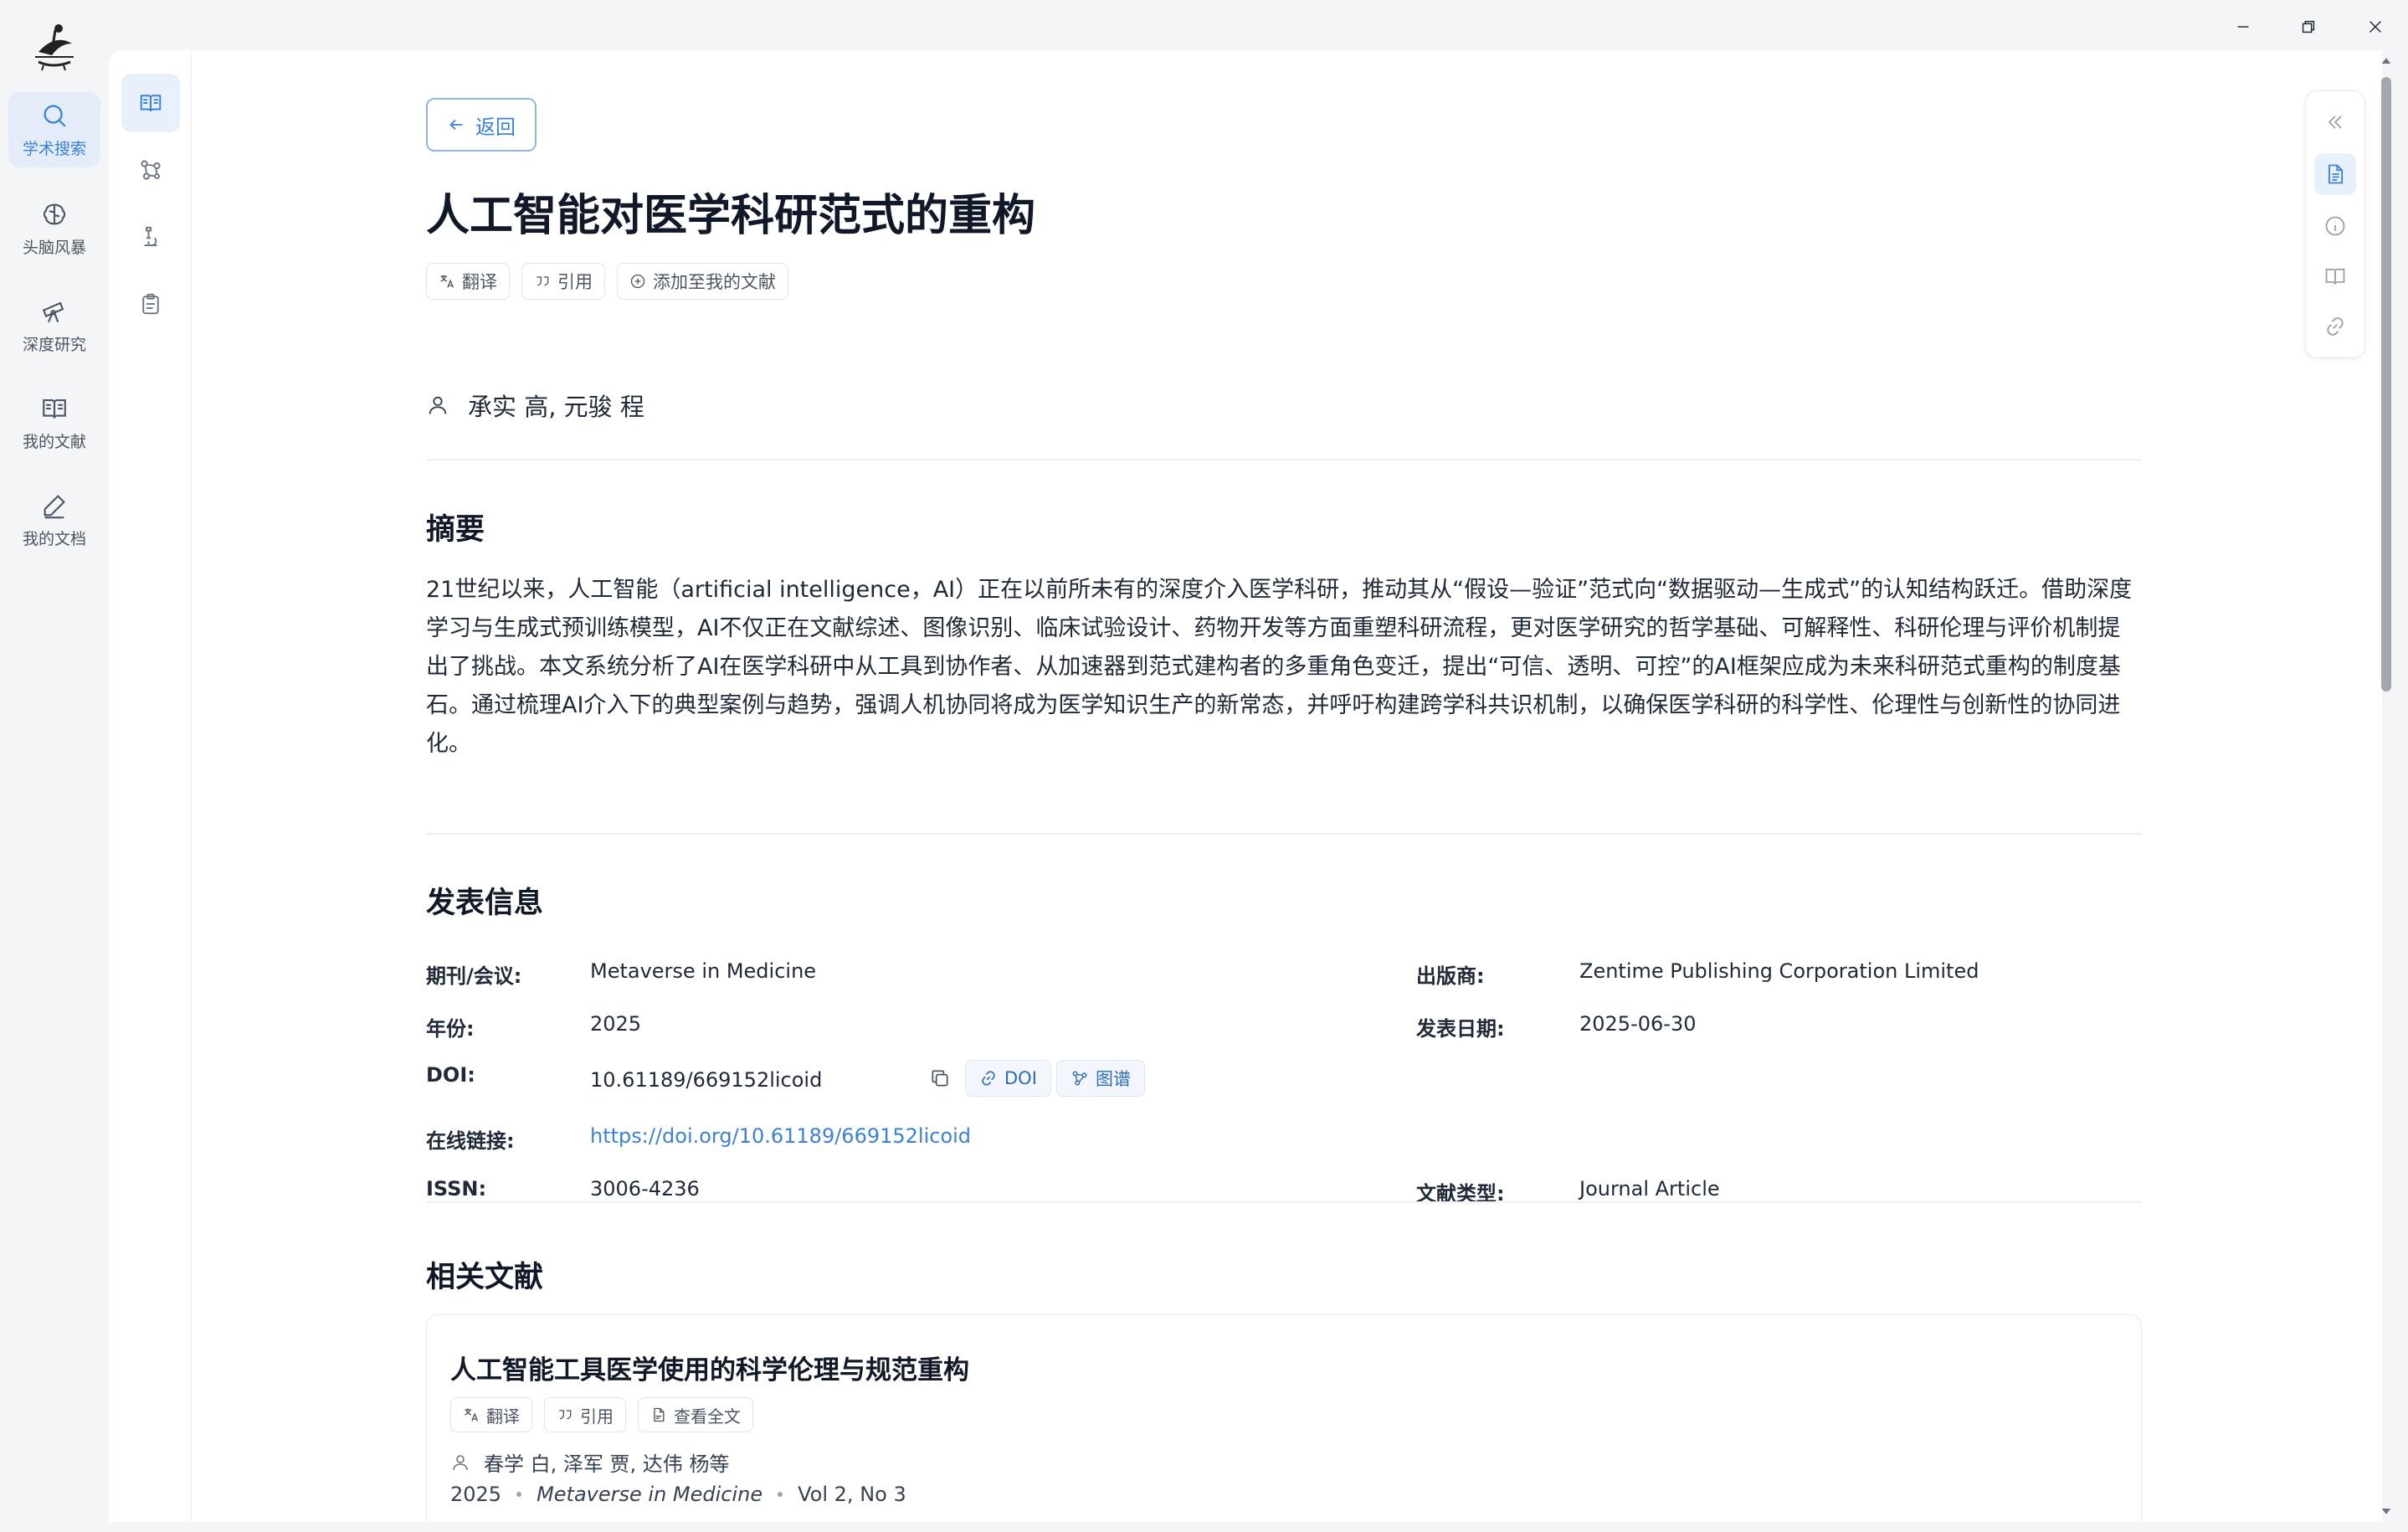 This screenshot has width=2408, height=1532. I want to click on article-authors: 承实 高, 元骏 程, so click(535, 405).